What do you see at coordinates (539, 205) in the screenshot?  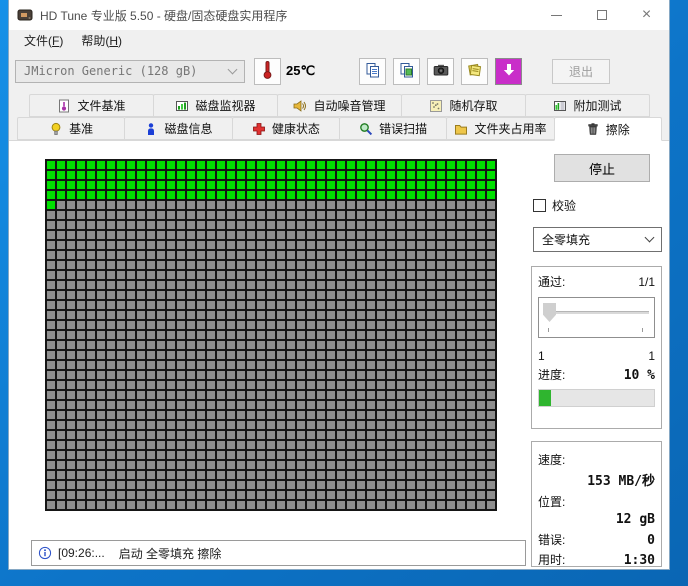 I see `verify-checkbox` at bounding box center [539, 205].